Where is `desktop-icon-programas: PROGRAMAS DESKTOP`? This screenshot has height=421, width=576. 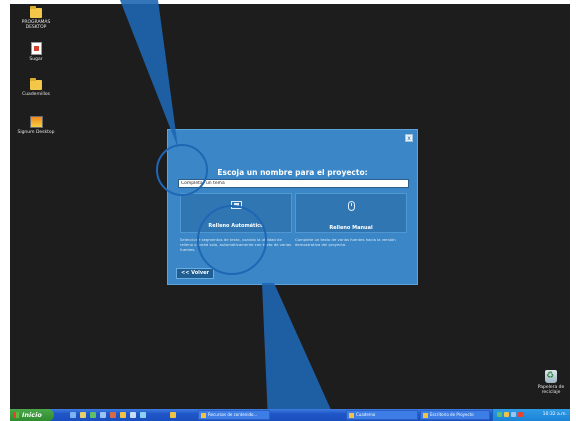
desktop-icon-programas: PROGRAMAS DESKTOP is located at coordinates (36, 18).